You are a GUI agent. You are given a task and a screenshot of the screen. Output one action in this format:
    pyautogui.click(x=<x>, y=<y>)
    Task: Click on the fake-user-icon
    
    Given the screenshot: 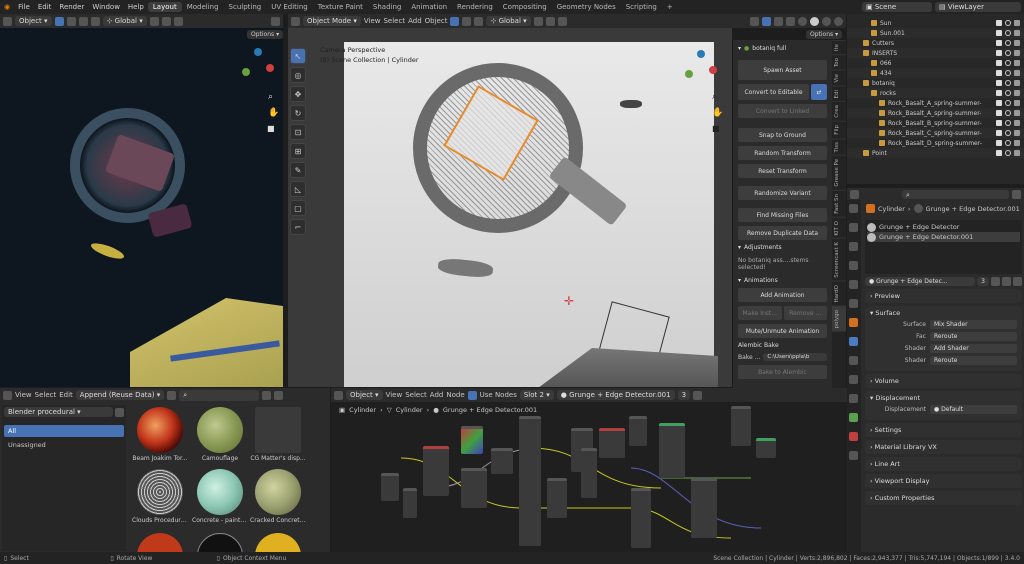 What is the action you would take?
    pyautogui.click(x=995, y=281)
    